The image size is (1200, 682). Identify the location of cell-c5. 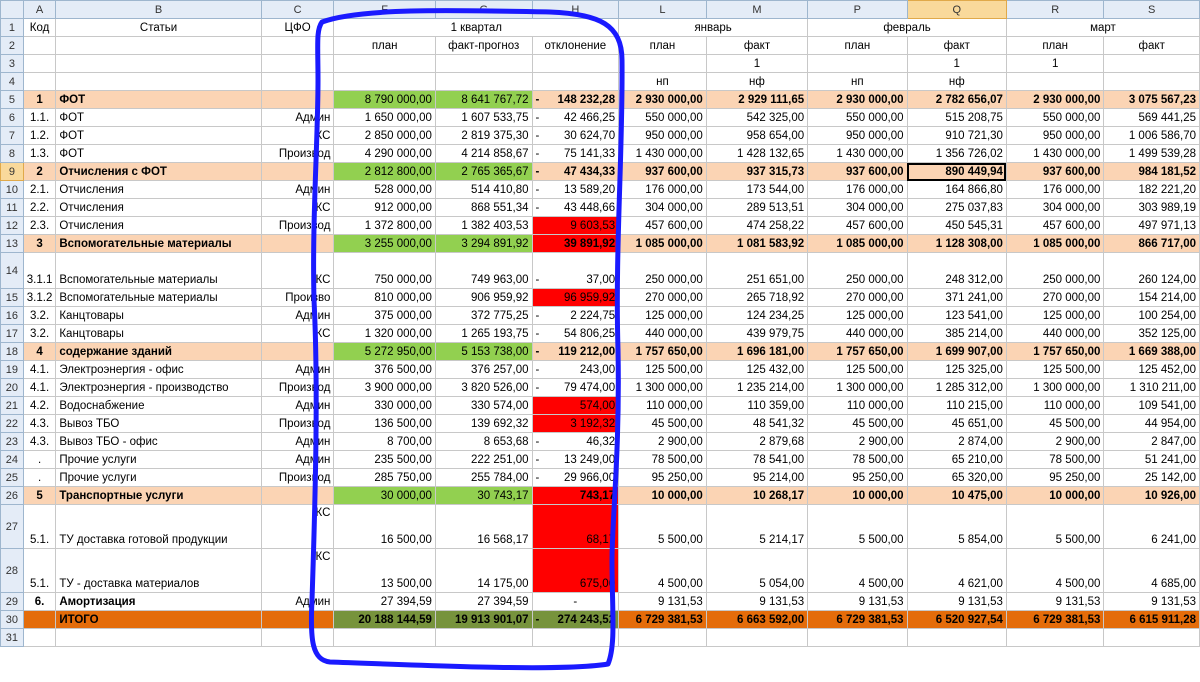
(297, 99).